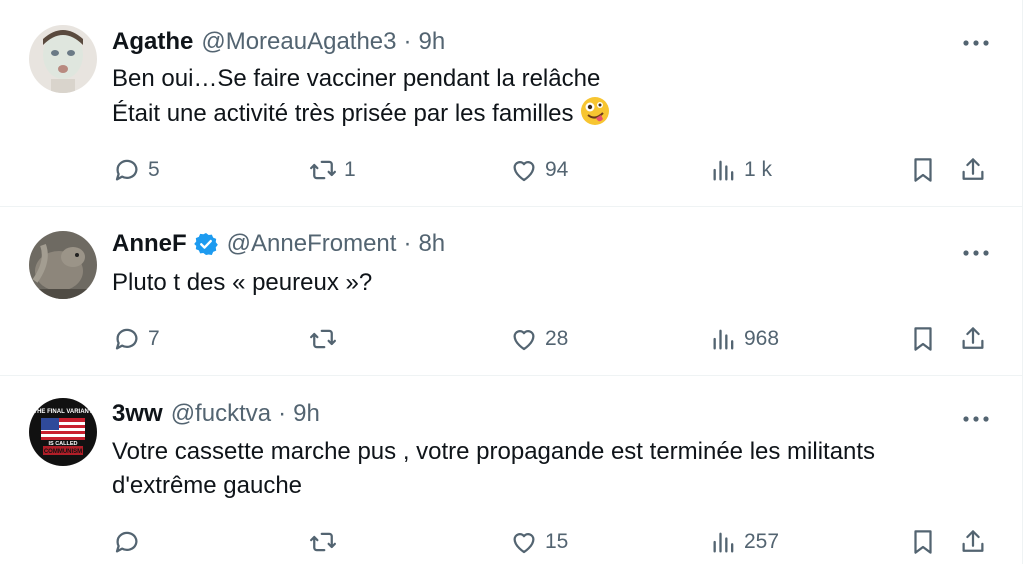  I want to click on reply-button, so click(130, 542).